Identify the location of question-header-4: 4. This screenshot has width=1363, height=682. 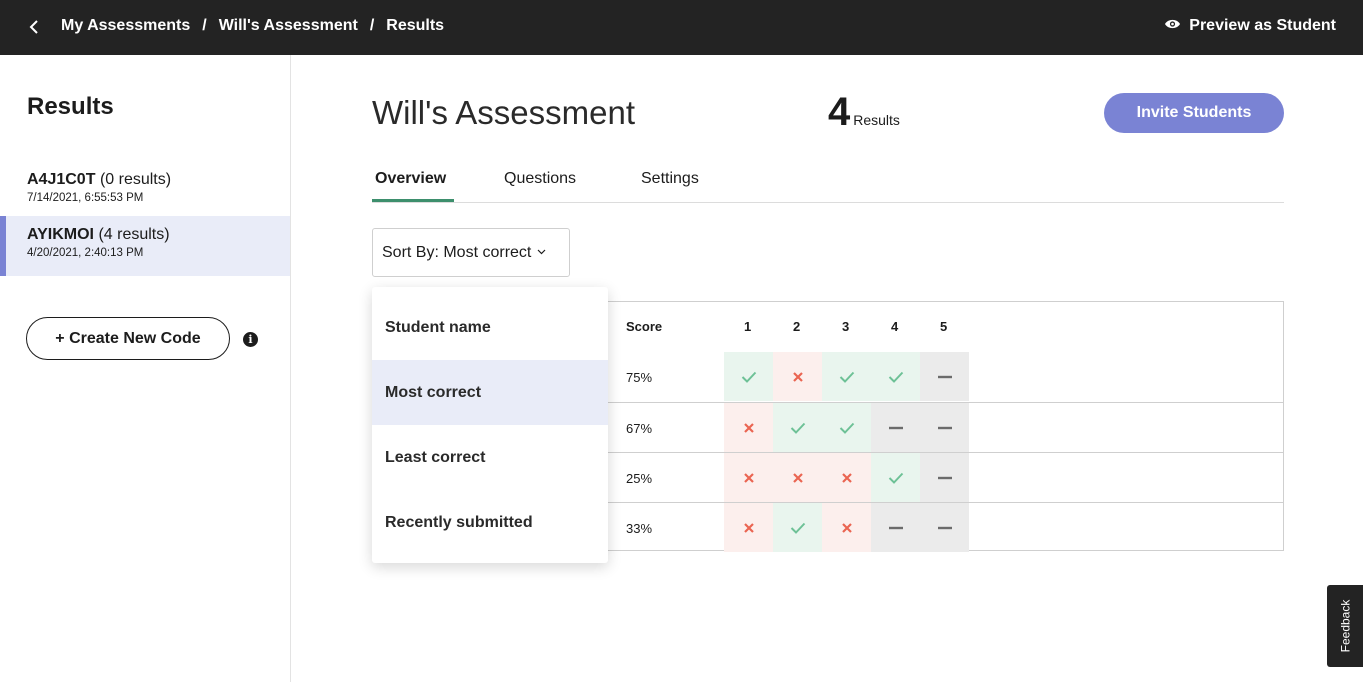
(894, 326).